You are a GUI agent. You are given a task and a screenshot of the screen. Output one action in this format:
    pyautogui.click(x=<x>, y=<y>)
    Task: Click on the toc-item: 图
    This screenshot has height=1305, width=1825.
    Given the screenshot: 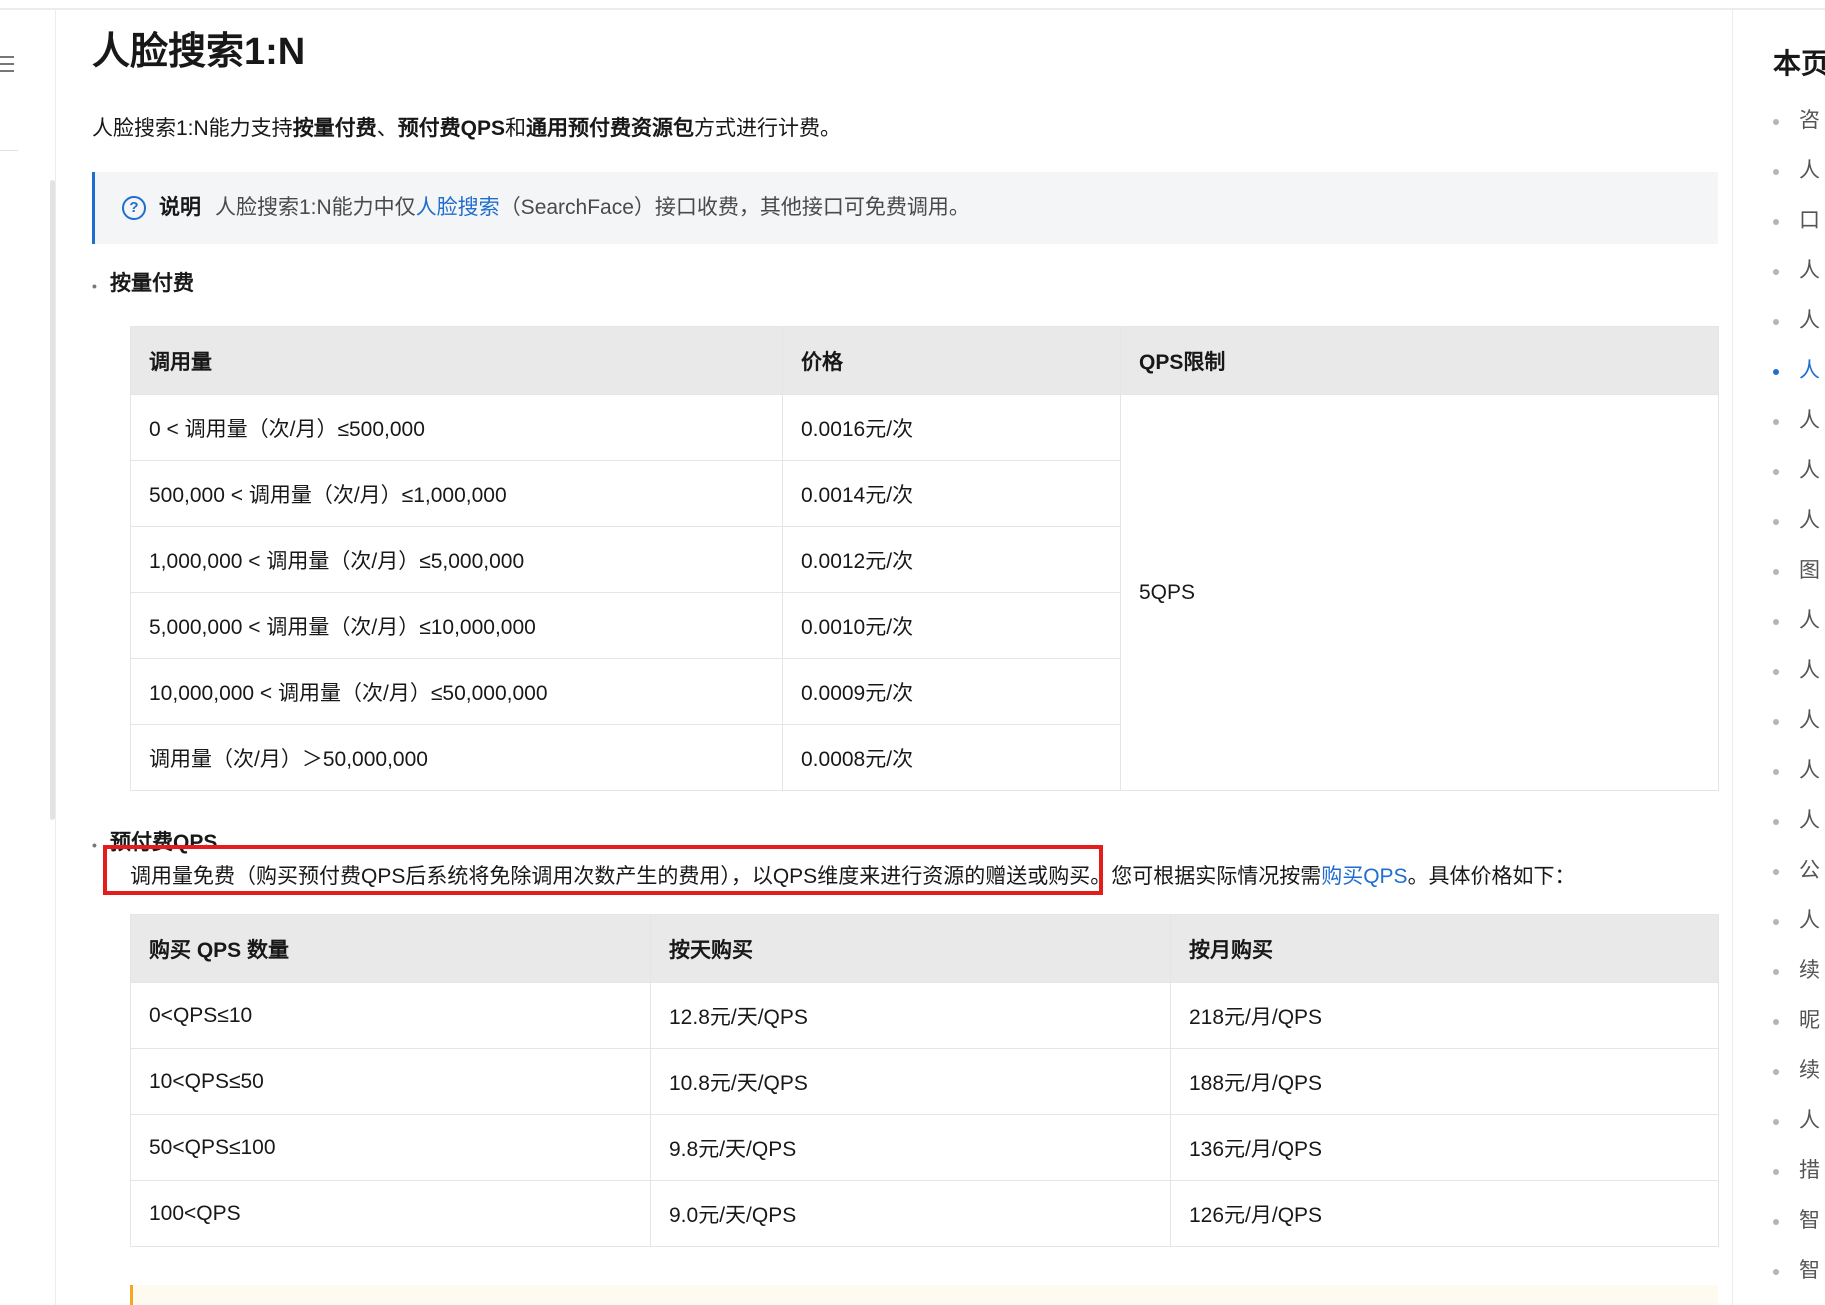 What is the action you would take?
    pyautogui.click(x=1799, y=581)
    